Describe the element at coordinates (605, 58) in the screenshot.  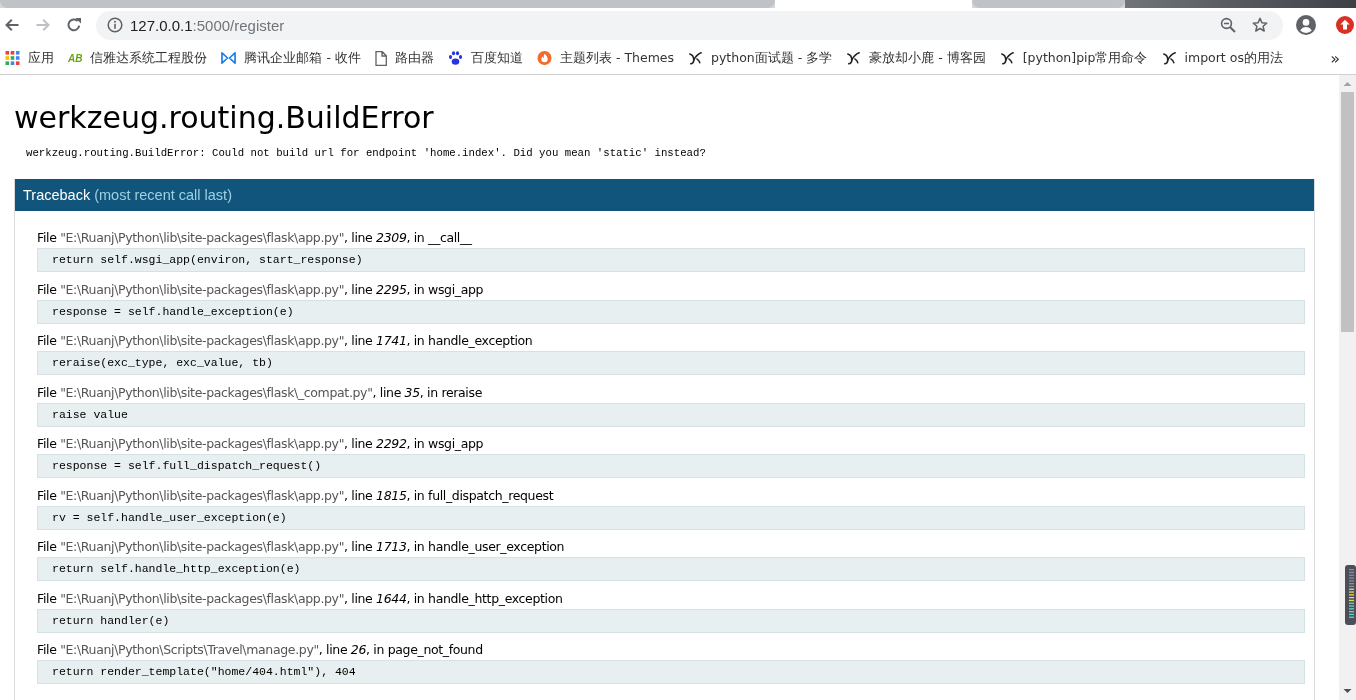
I see `bookmark-item: 主题列表 - Themes` at that location.